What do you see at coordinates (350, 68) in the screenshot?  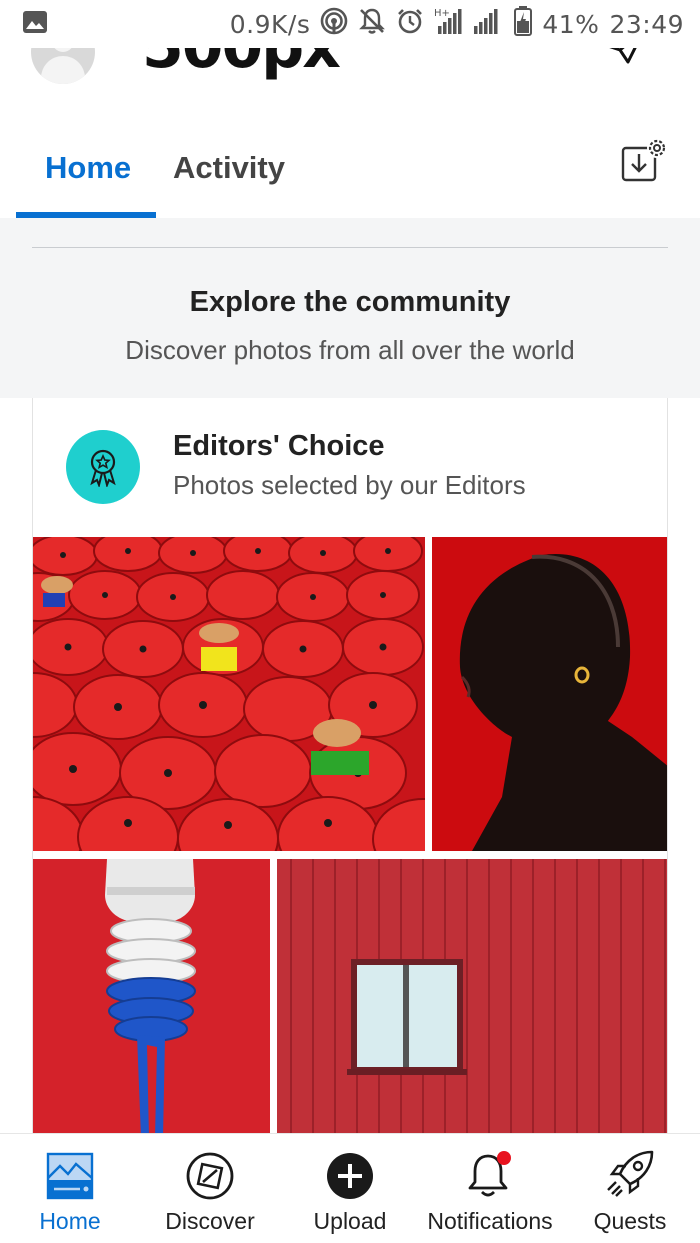 I see `app-header: 500px` at bounding box center [350, 68].